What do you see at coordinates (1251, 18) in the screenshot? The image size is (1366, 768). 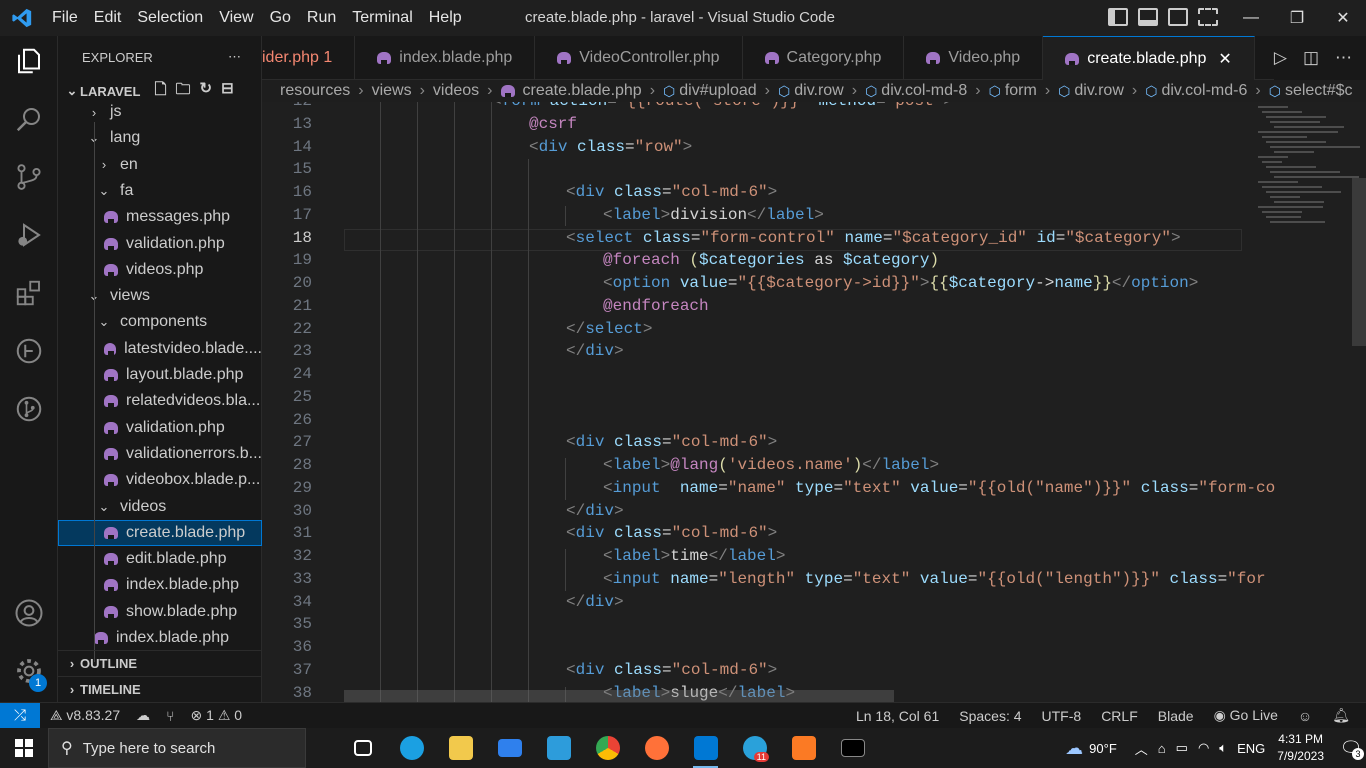 I see `minimize-button: —` at bounding box center [1251, 18].